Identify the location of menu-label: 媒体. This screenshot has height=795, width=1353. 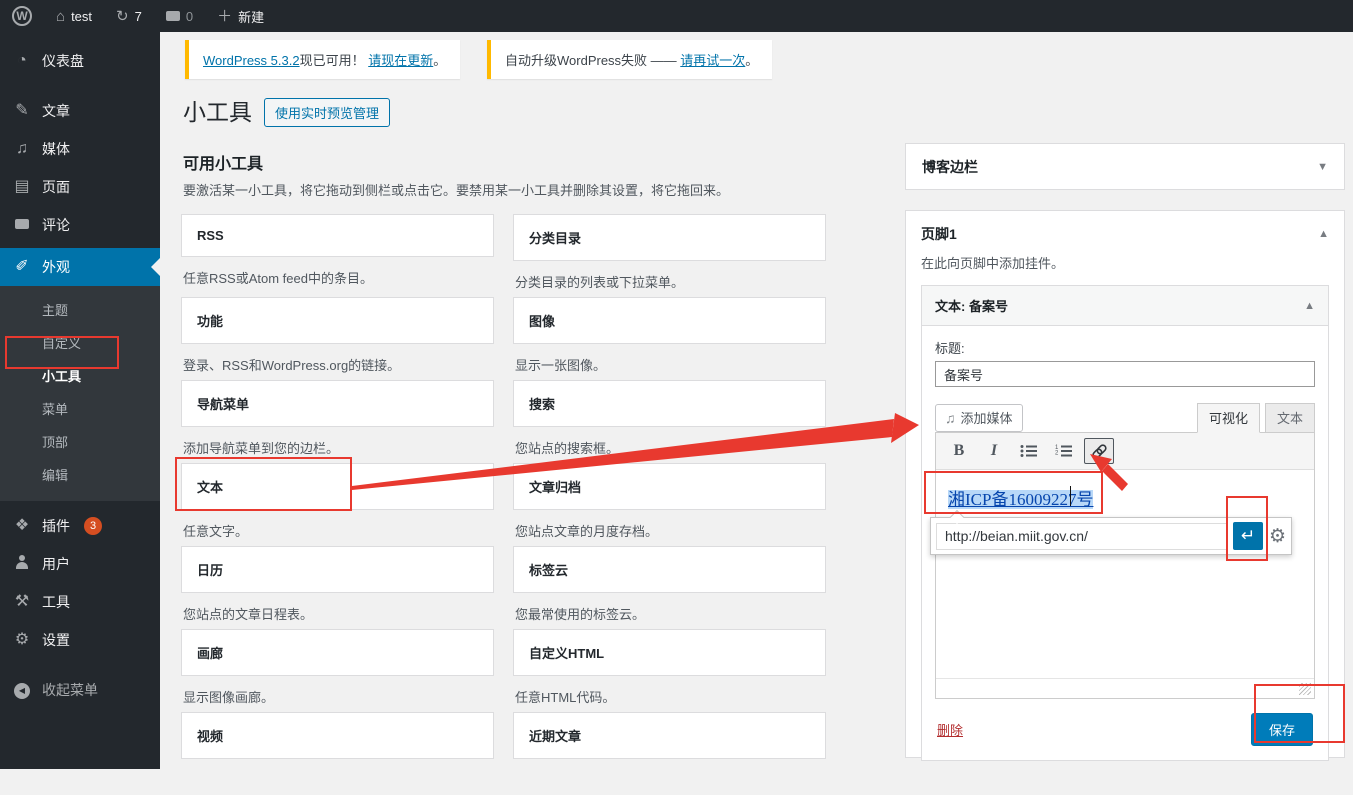
(56, 149).